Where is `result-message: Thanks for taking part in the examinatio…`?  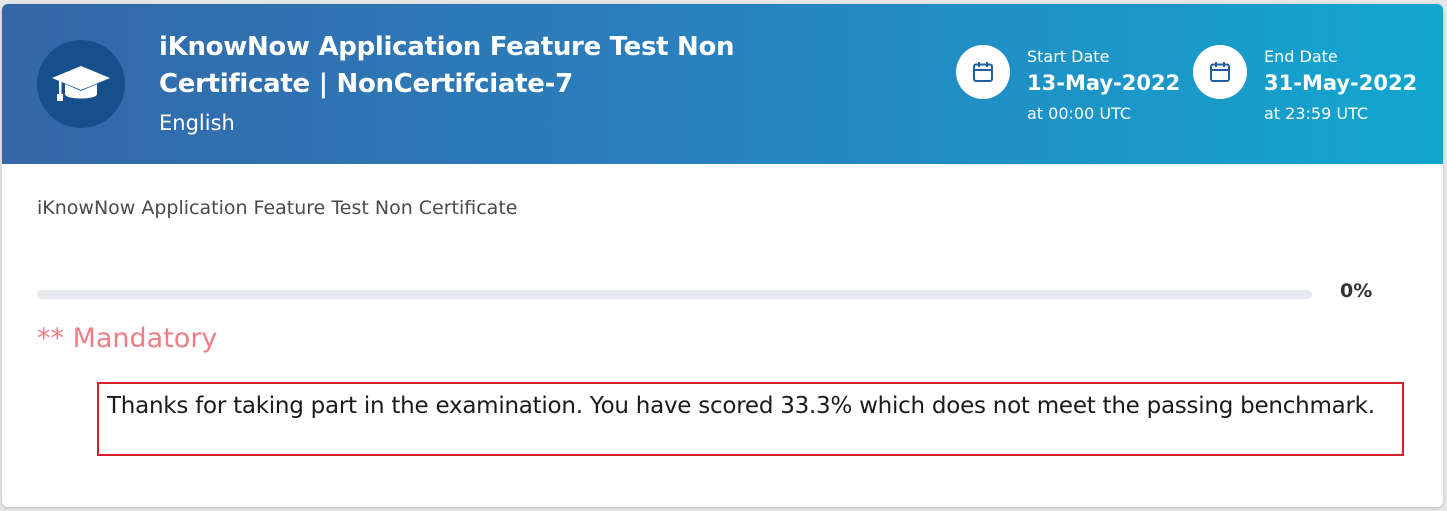 result-message: Thanks for taking part in the examinatio… is located at coordinates (750, 419).